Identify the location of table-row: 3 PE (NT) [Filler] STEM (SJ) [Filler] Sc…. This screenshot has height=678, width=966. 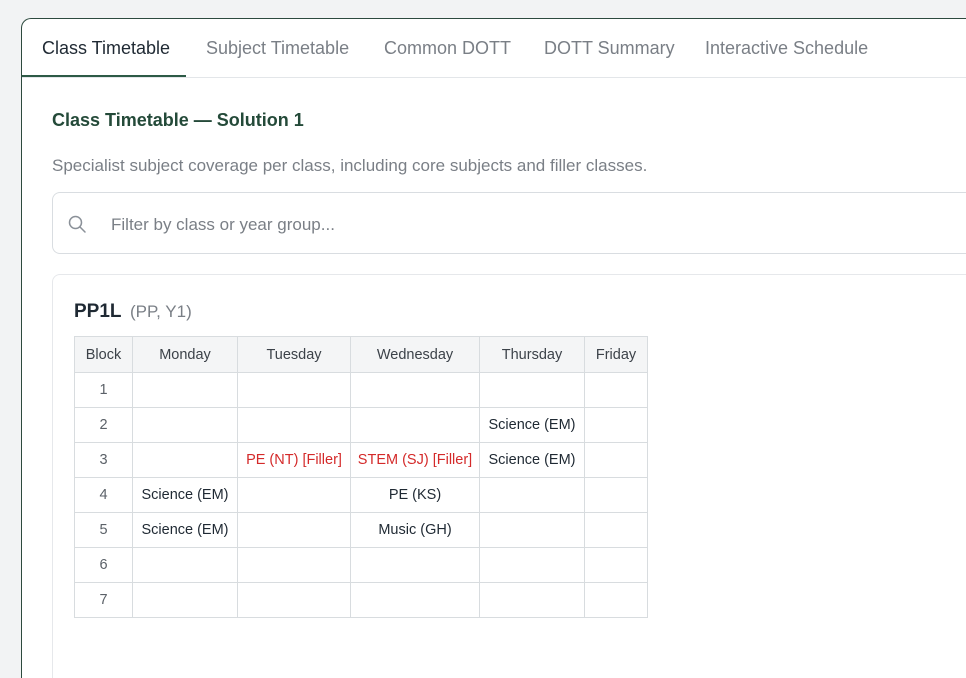
(361, 460).